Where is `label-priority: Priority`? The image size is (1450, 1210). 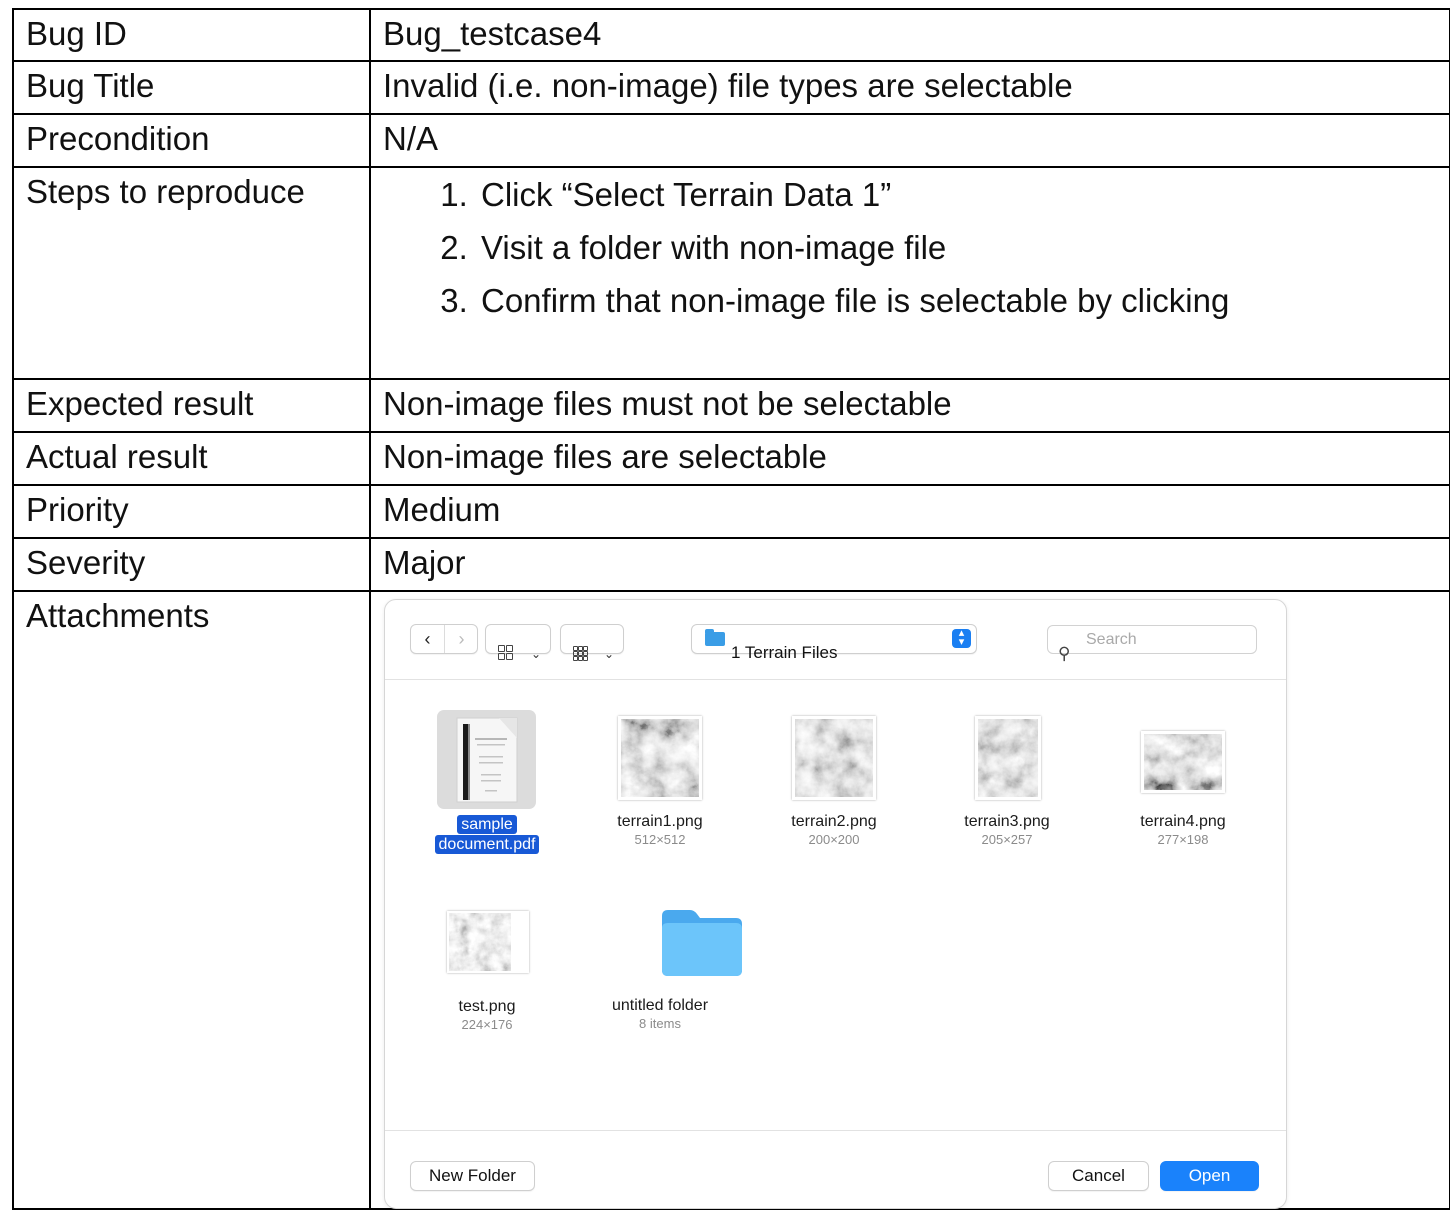
label-priority: Priority is located at coordinates (191, 511).